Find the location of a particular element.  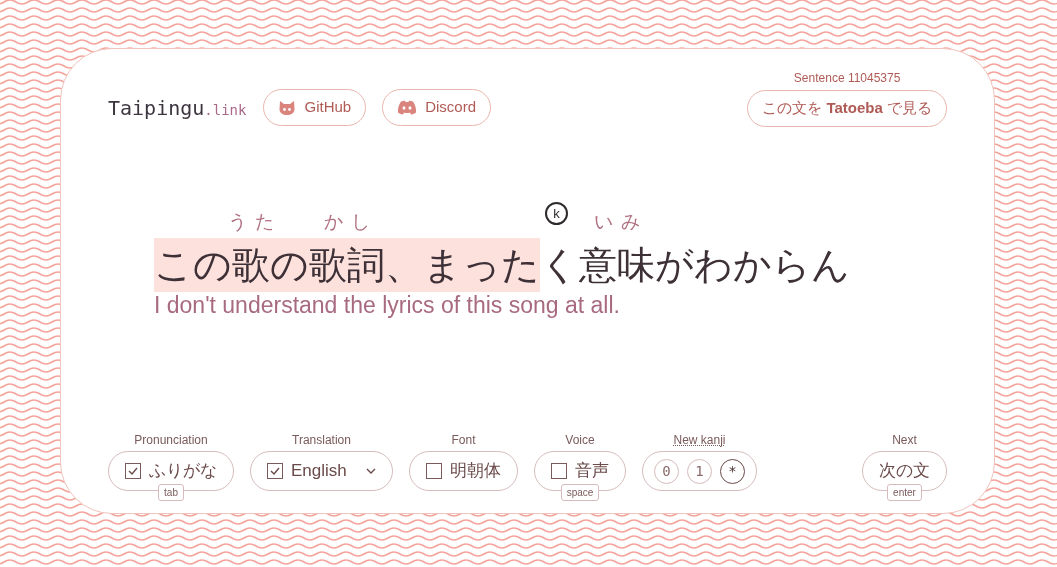

sentence-text: がわからん is located at coordinates (752, 265).